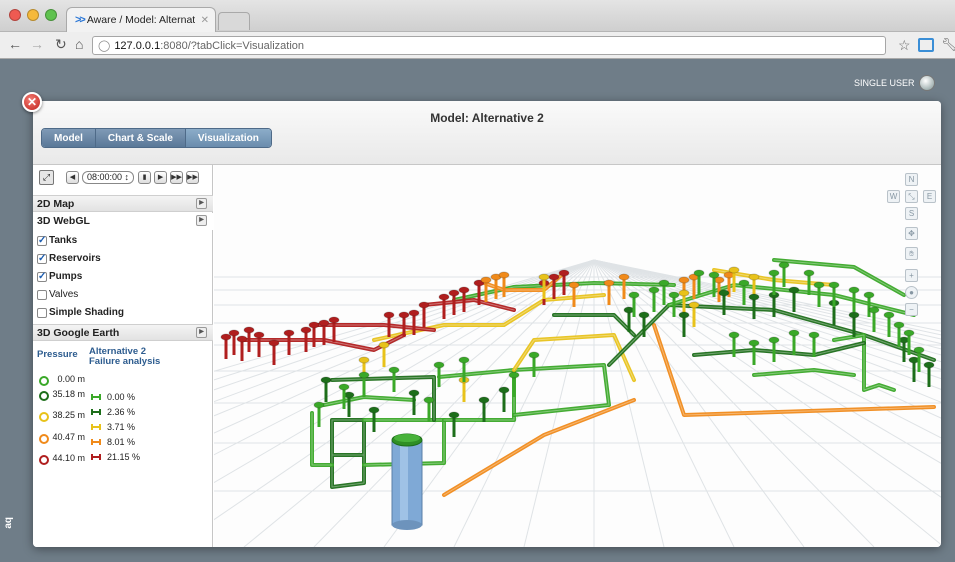  Describe the element at coordinates (123, 221) in the screenshot. I see `section-3d-webgl: 3D WebGL ▶` at that location.